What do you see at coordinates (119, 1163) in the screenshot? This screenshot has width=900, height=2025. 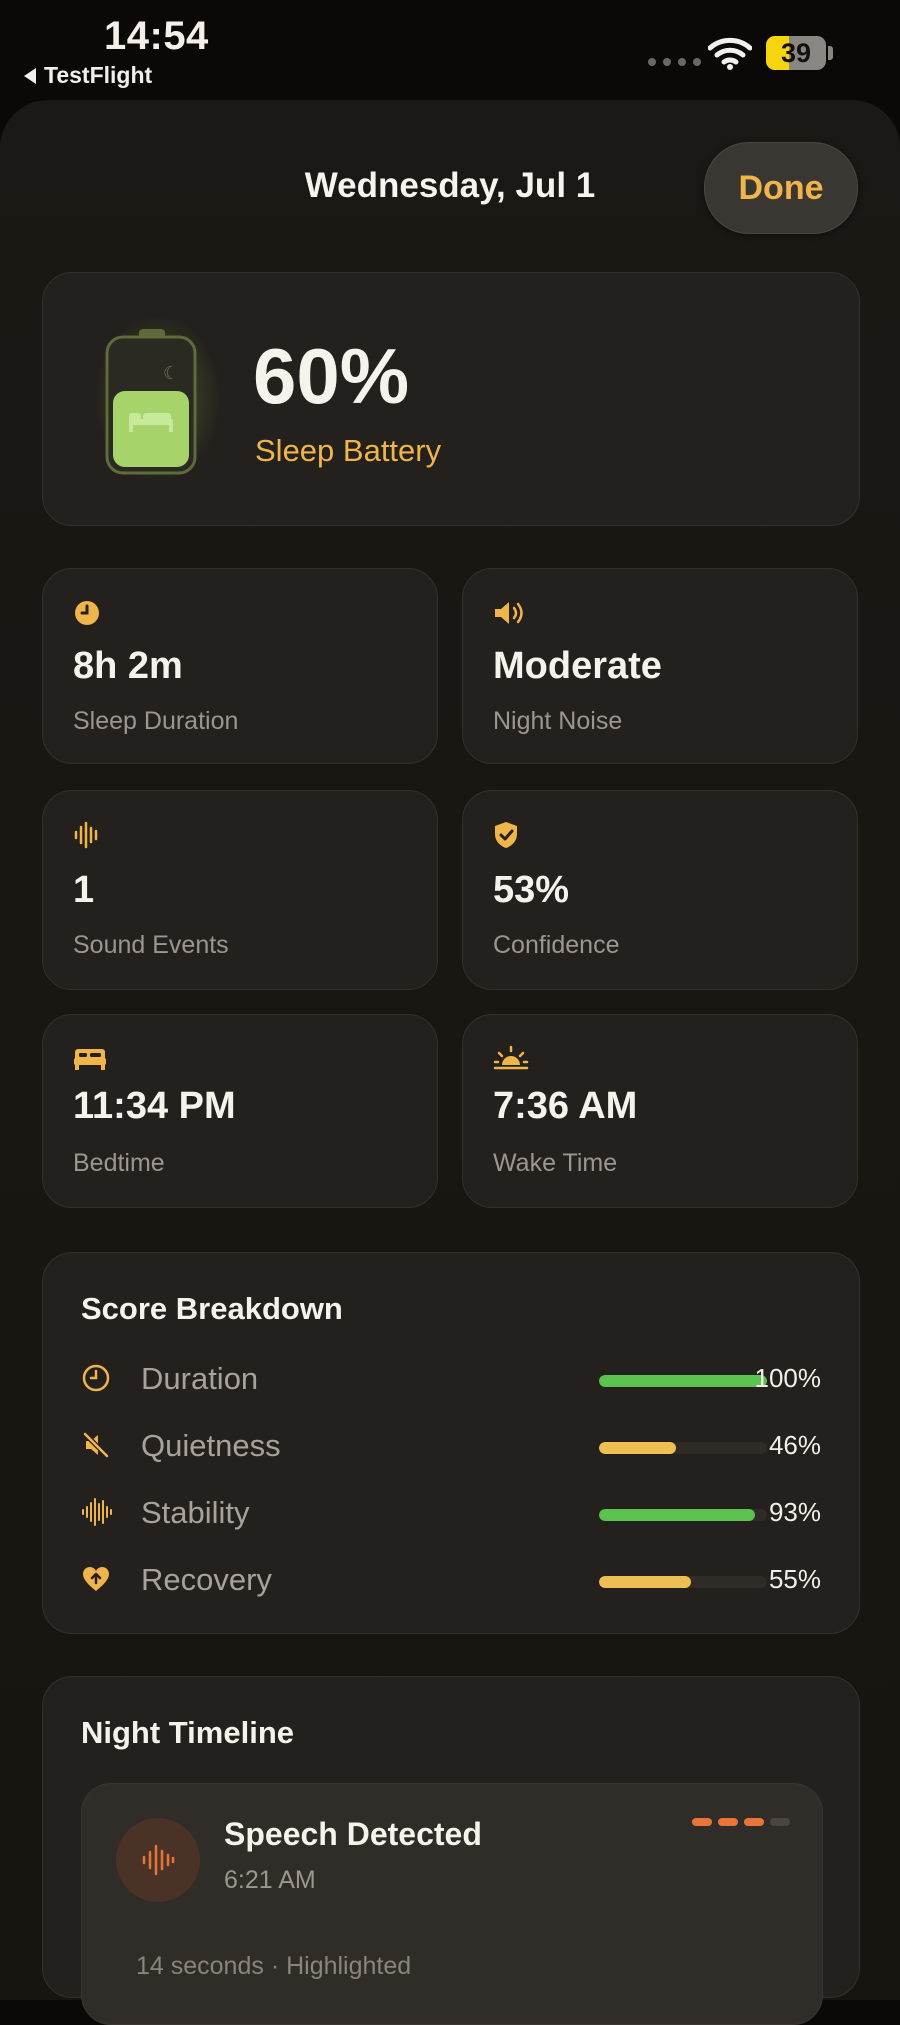 I see `stat-label: Bedtime` at bounding box center [119, 1163].